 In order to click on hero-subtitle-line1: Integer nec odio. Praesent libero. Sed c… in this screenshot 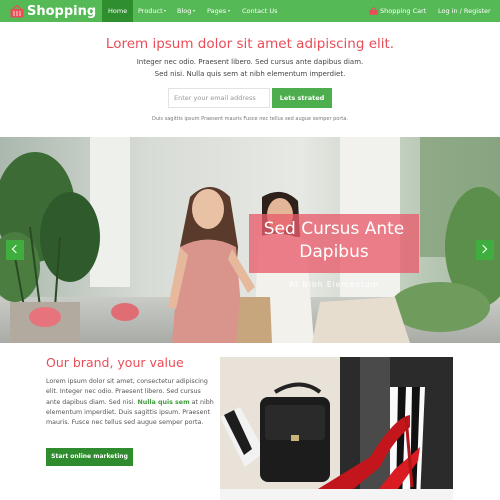, I will do `click(250, 62)`.